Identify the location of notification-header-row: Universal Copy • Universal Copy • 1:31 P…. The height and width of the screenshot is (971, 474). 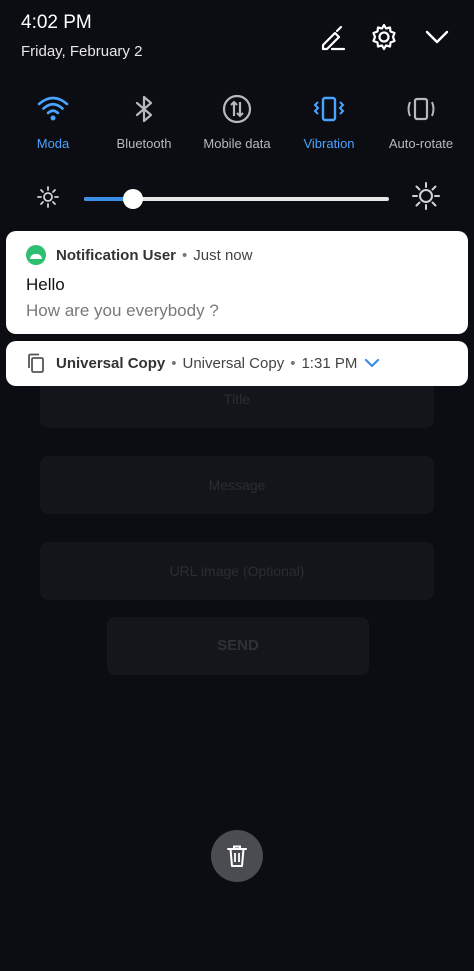
(203, 363).